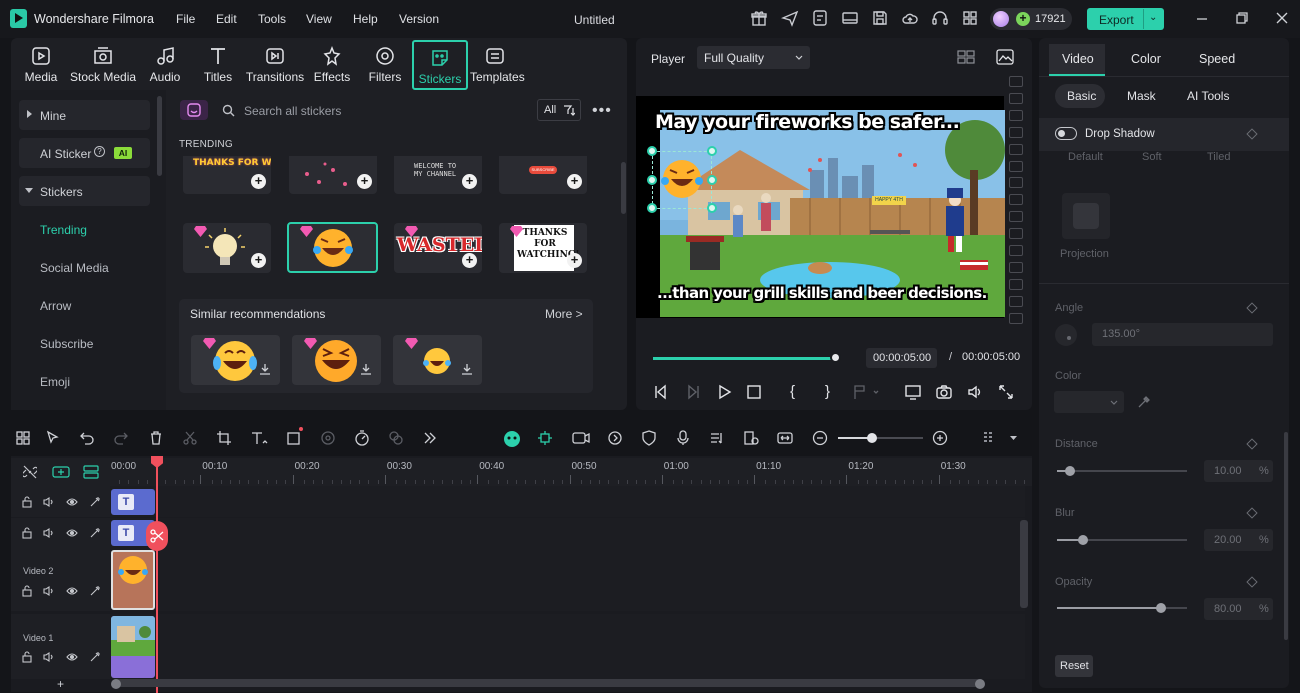 Image resolution: width=1300 pixels, height=693 pixels. I want to click on distance-slider, so click(1122, 471).